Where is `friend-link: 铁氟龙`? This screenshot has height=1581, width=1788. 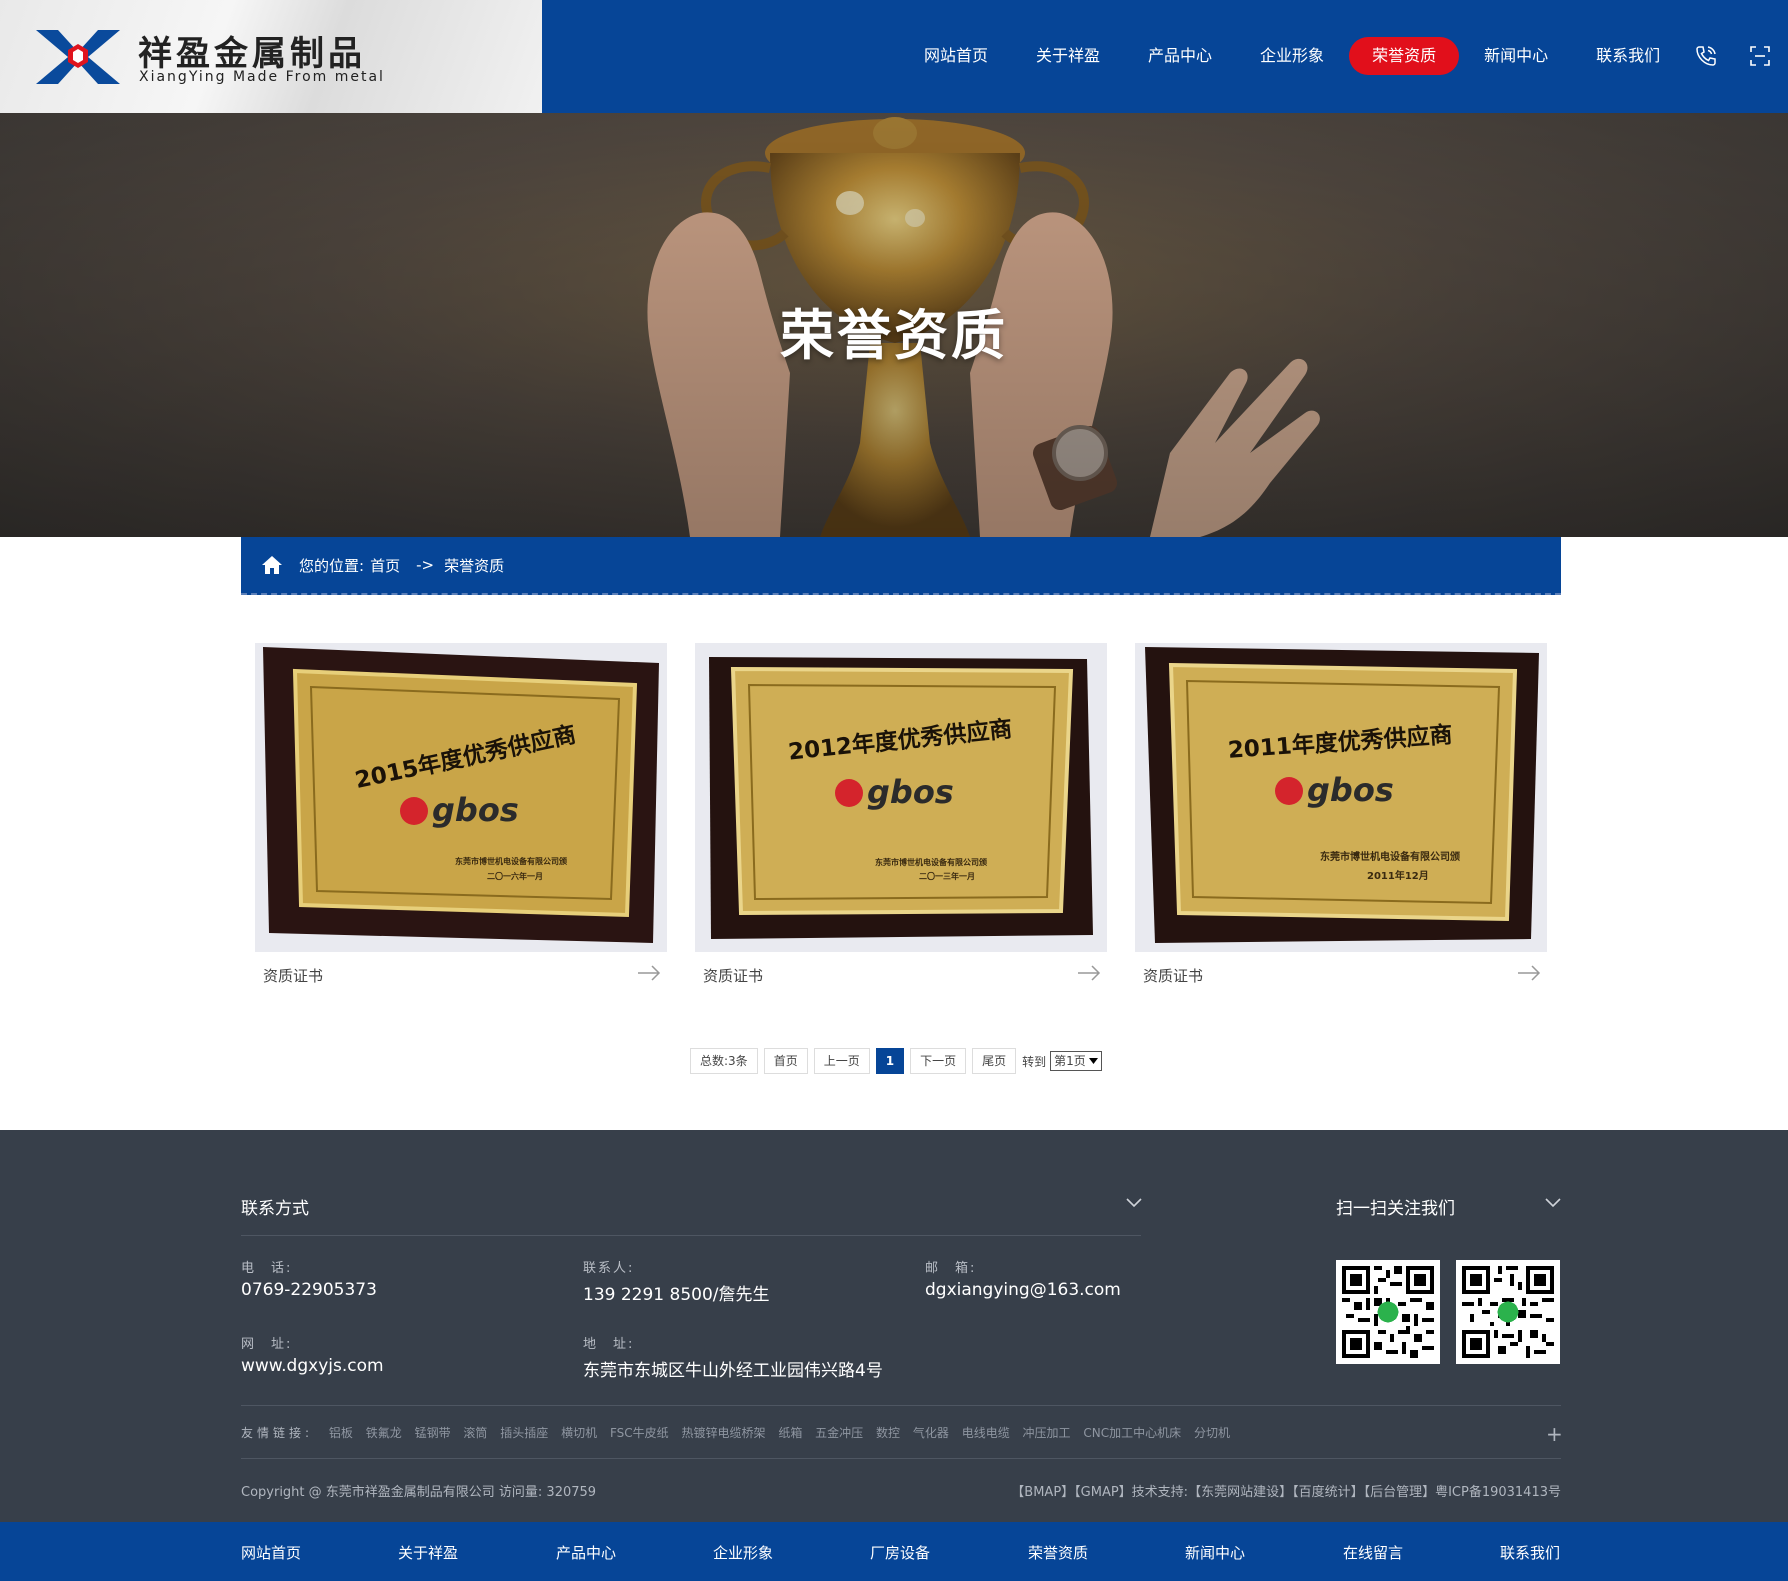 friend-link: 铁氟龙 is located at coordinates (384, 1433).